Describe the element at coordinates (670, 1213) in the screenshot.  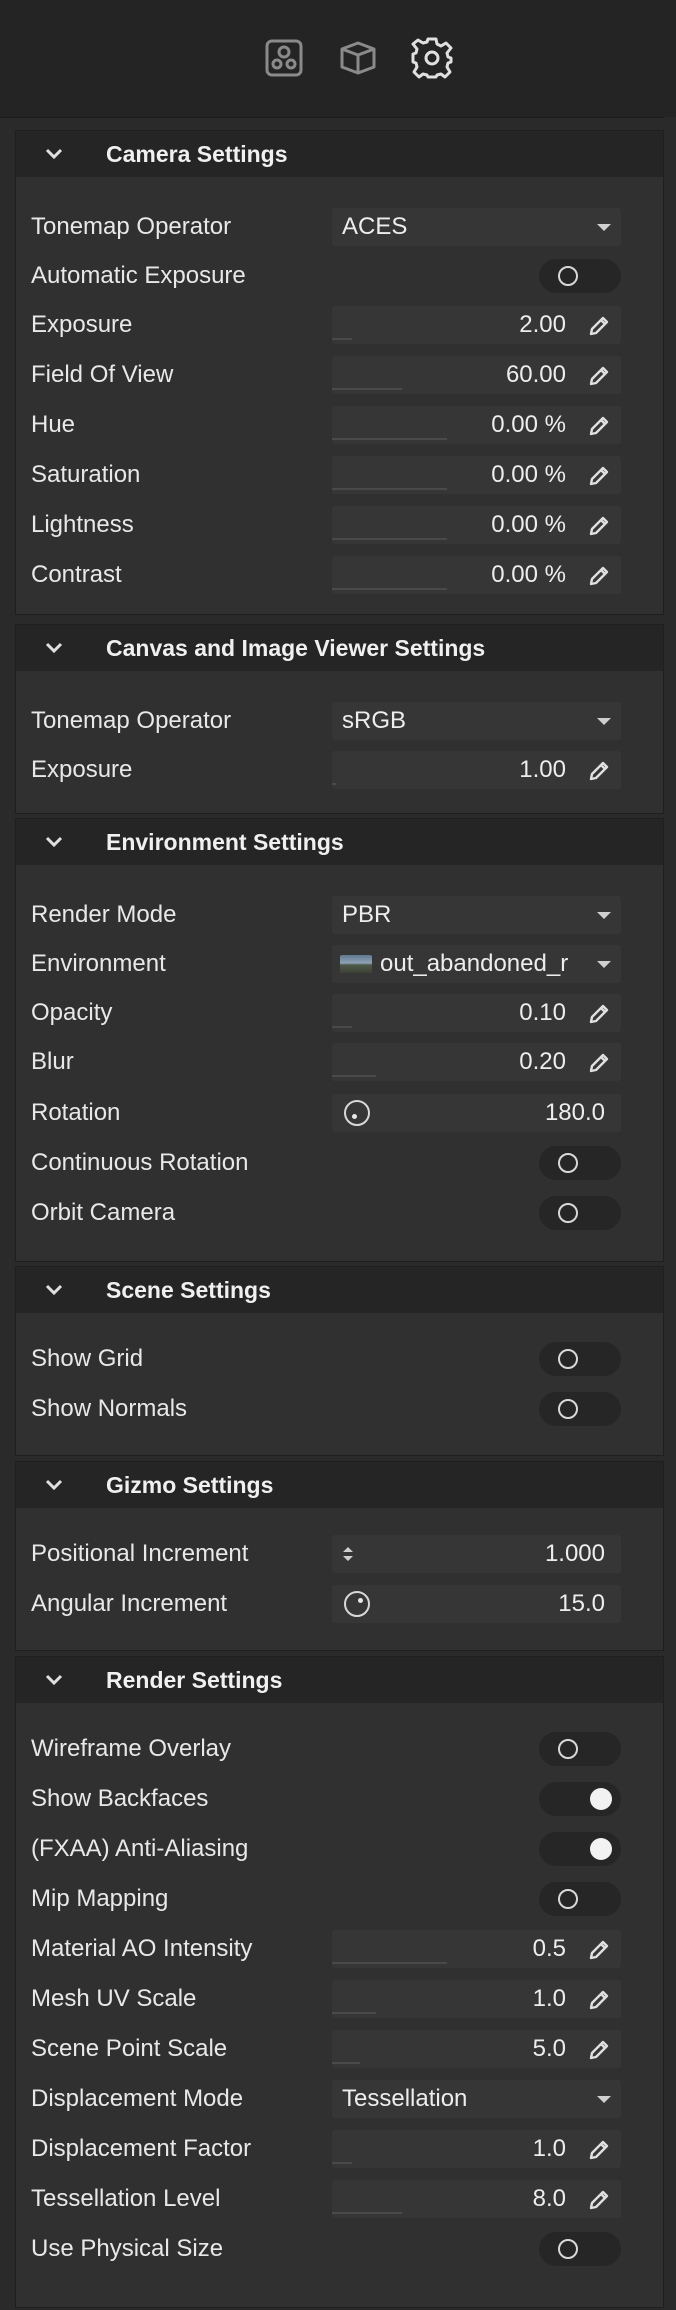
I see `scrollbar` at that location.